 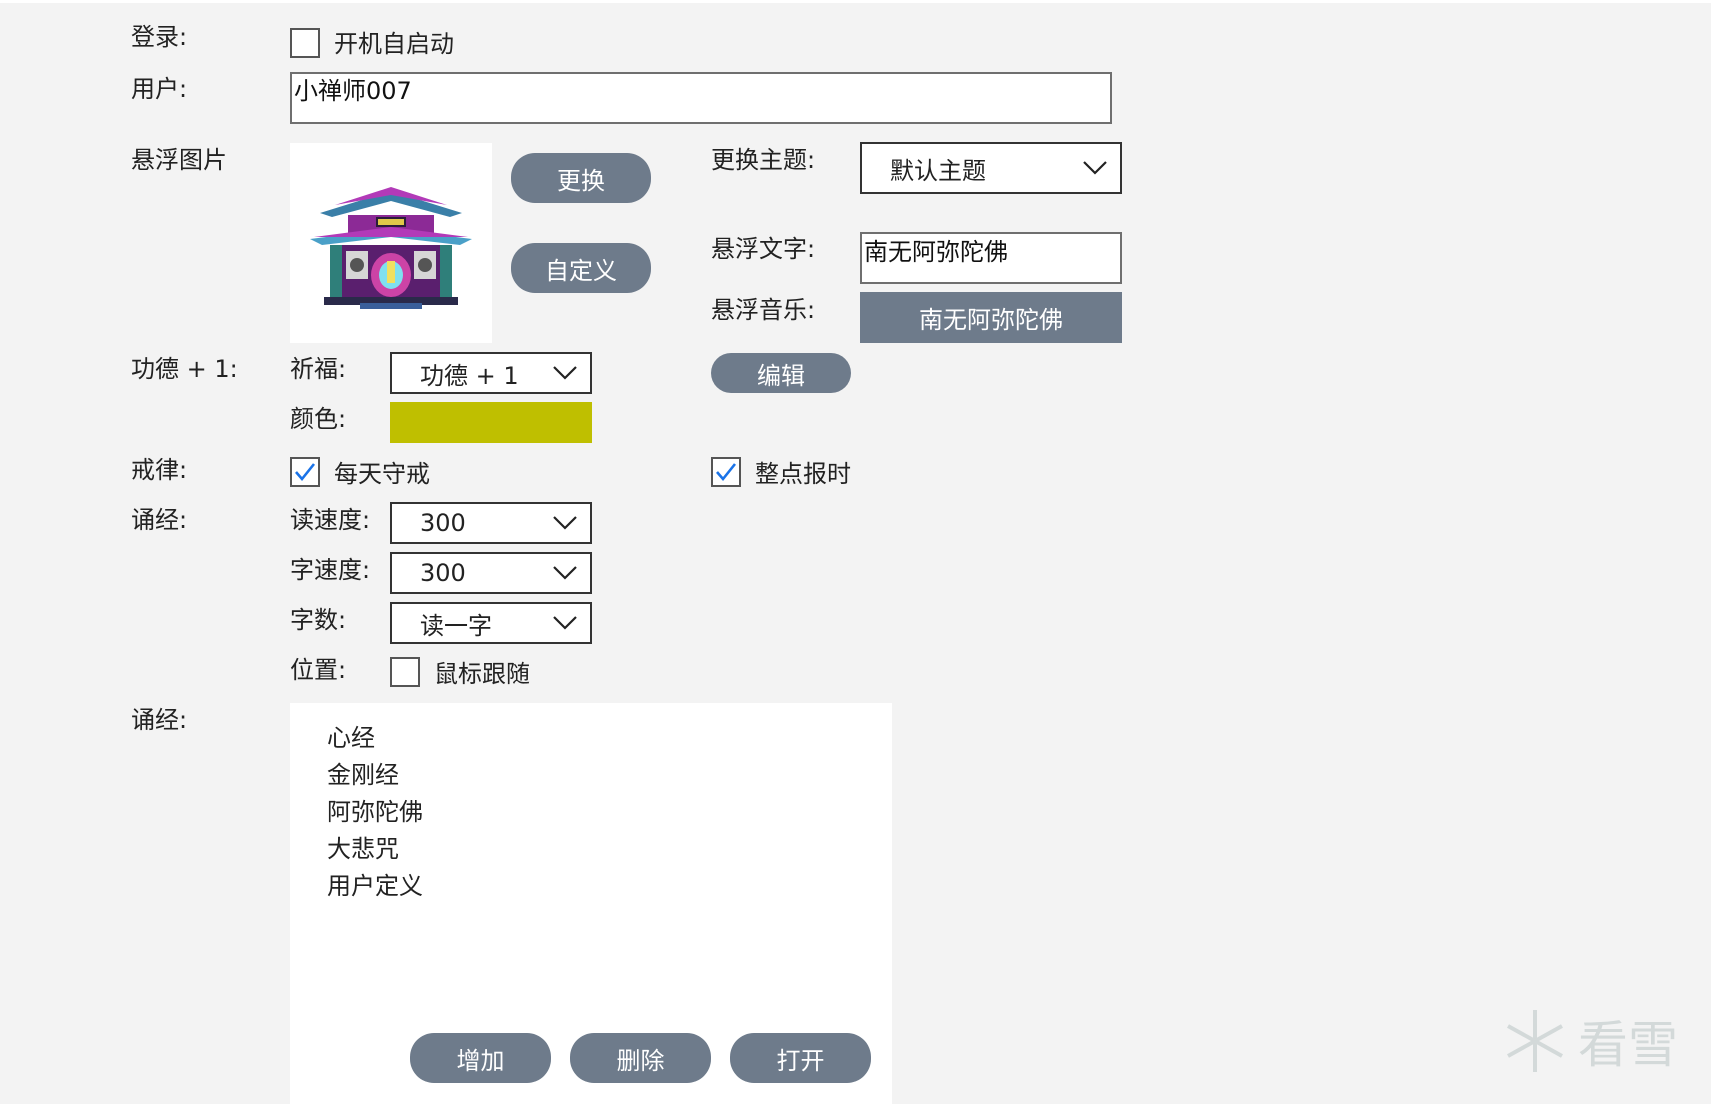 What do you see at coordinates (305, 43) in the screenshot?
I see `autostart-checkbox` at bounding box center [305, 43].